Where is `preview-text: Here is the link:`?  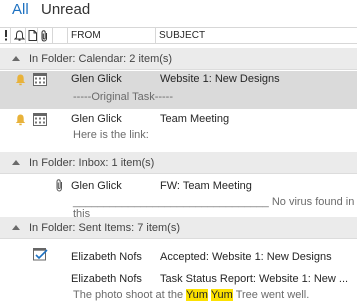 preview-text: Here is the link: is located at coordinates (111, 135).